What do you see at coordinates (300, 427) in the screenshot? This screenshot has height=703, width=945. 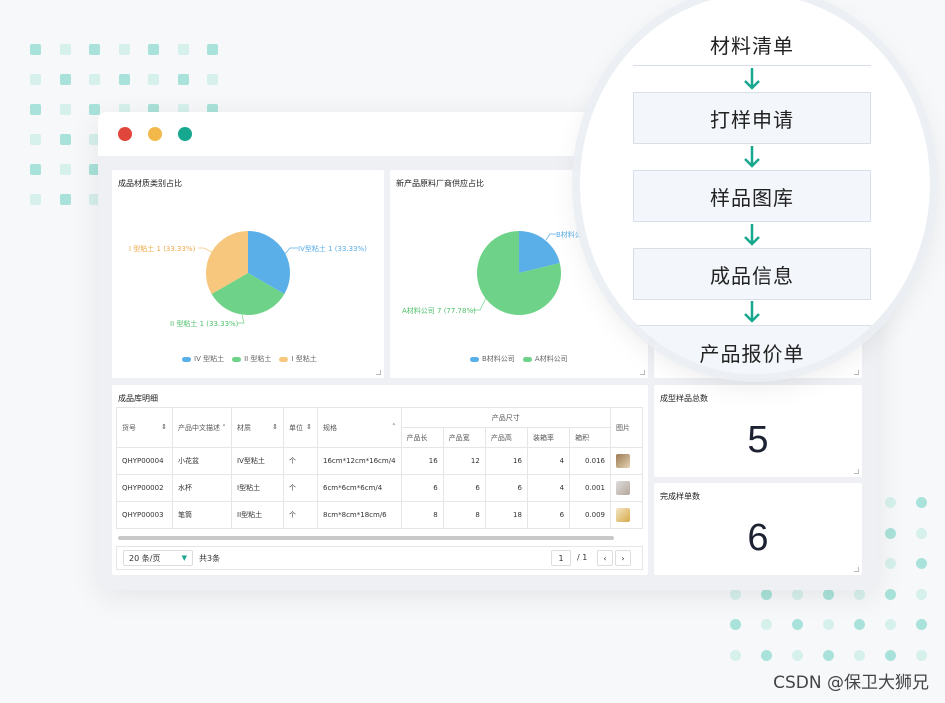 I see `col-unit: 单位 ⇕` at bounding box center [300, 427].